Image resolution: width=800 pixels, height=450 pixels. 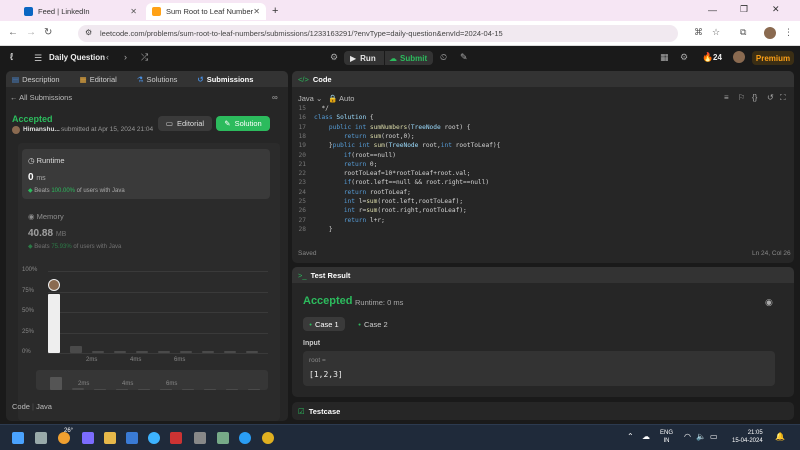 What do you see at coordinates (162, 79) in the screenshot?
I see `tab-solutions: ⚗ Solutions` at bounding box center [162, 79].